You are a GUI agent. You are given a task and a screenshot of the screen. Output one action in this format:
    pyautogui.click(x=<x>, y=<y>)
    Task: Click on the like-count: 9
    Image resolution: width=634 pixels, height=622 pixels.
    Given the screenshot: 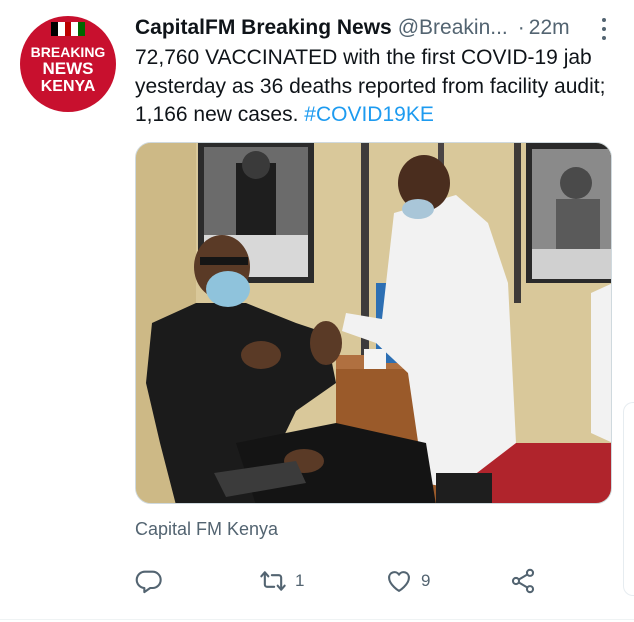 What is the action you would take?
    pyautogui.click(x=426, y=580)
    